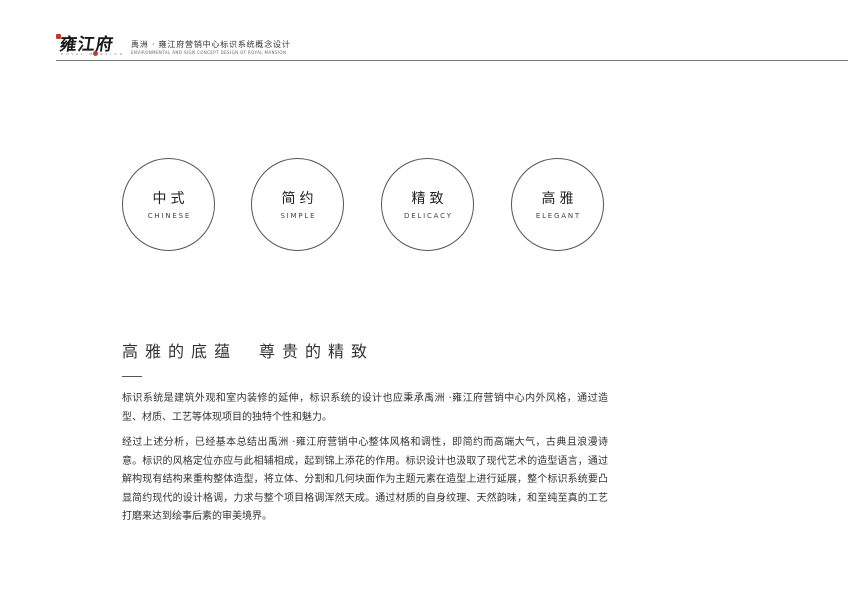 The height and width of the screenshot is (600, 848). Describe the element at coordinates (169, 216) in the screenshot. I see `concept-subtitle: CHINESE` at that location.